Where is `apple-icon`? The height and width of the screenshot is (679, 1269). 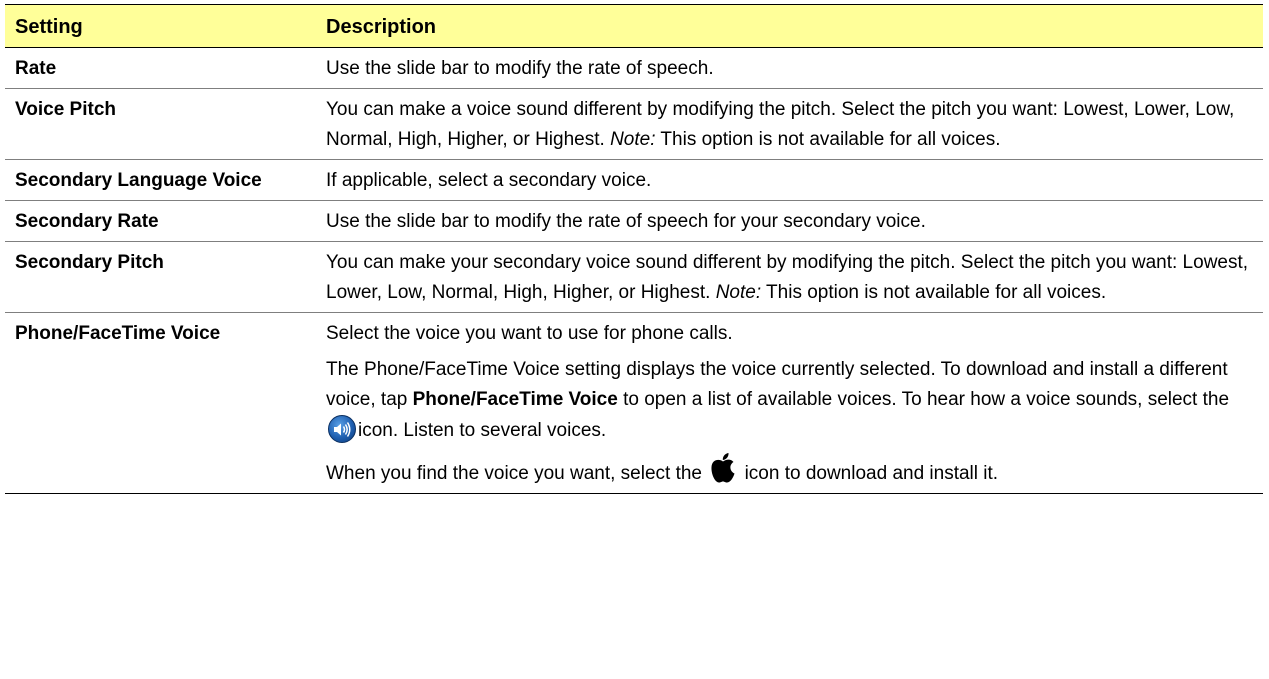 apple-icon is located at coordinates (723, 468).